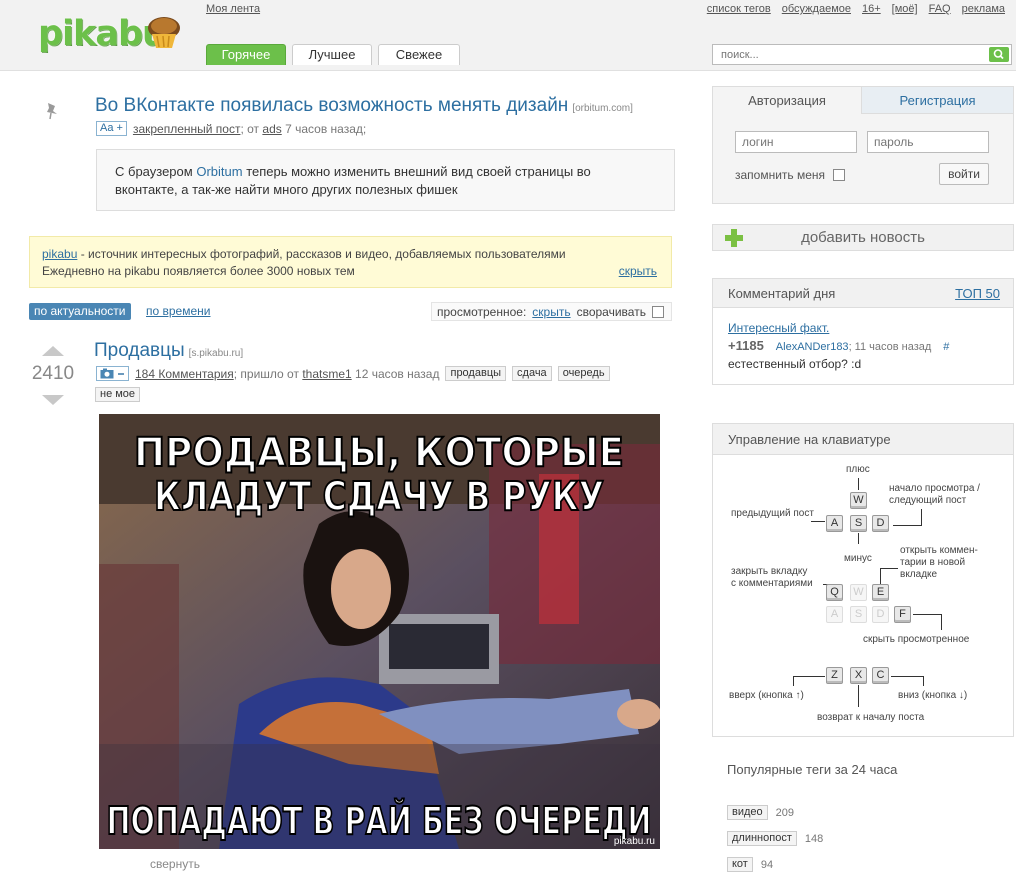 The image size is (1016, 885). What do you see at coordinates (326, 128) in the screenshot?
I see `pinned-time: 7 часов назад;` at bounding box center [326, 128].